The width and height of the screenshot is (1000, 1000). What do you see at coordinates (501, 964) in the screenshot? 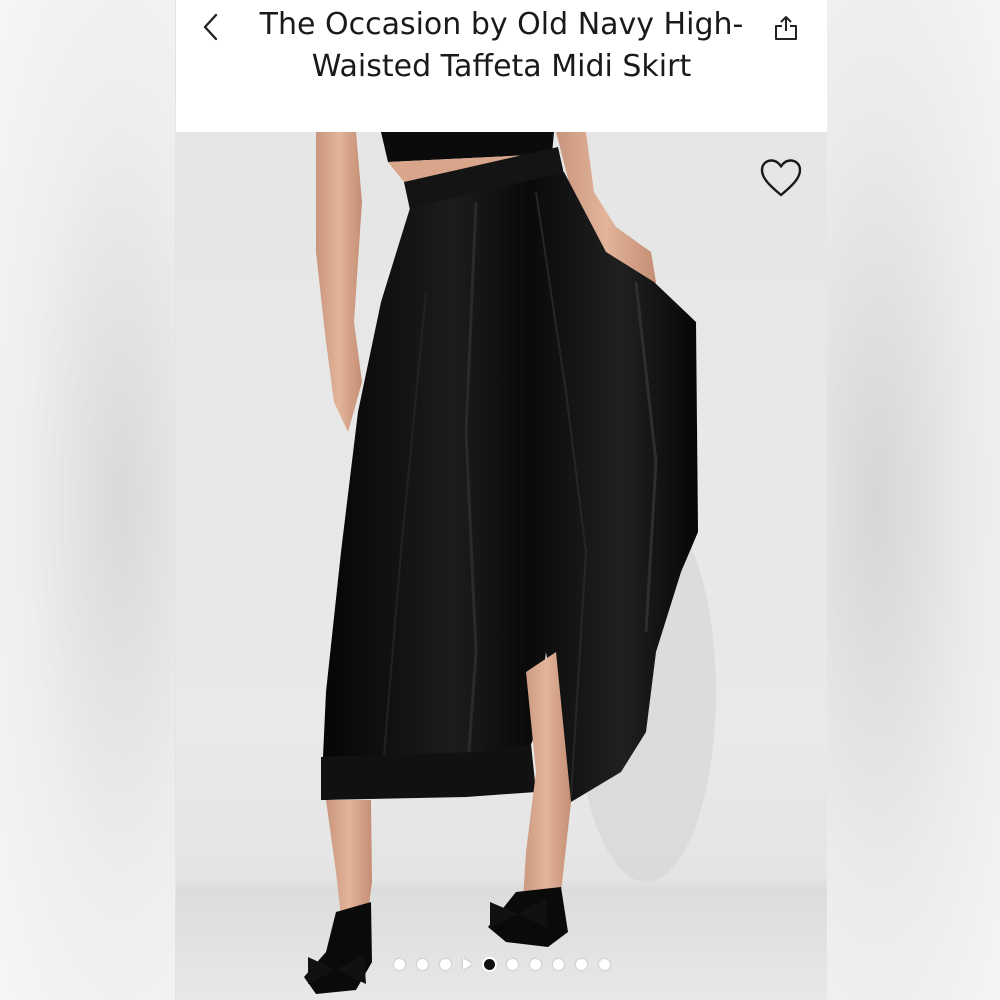
I see `carousel-indicator` at bounding box center [501, 964].